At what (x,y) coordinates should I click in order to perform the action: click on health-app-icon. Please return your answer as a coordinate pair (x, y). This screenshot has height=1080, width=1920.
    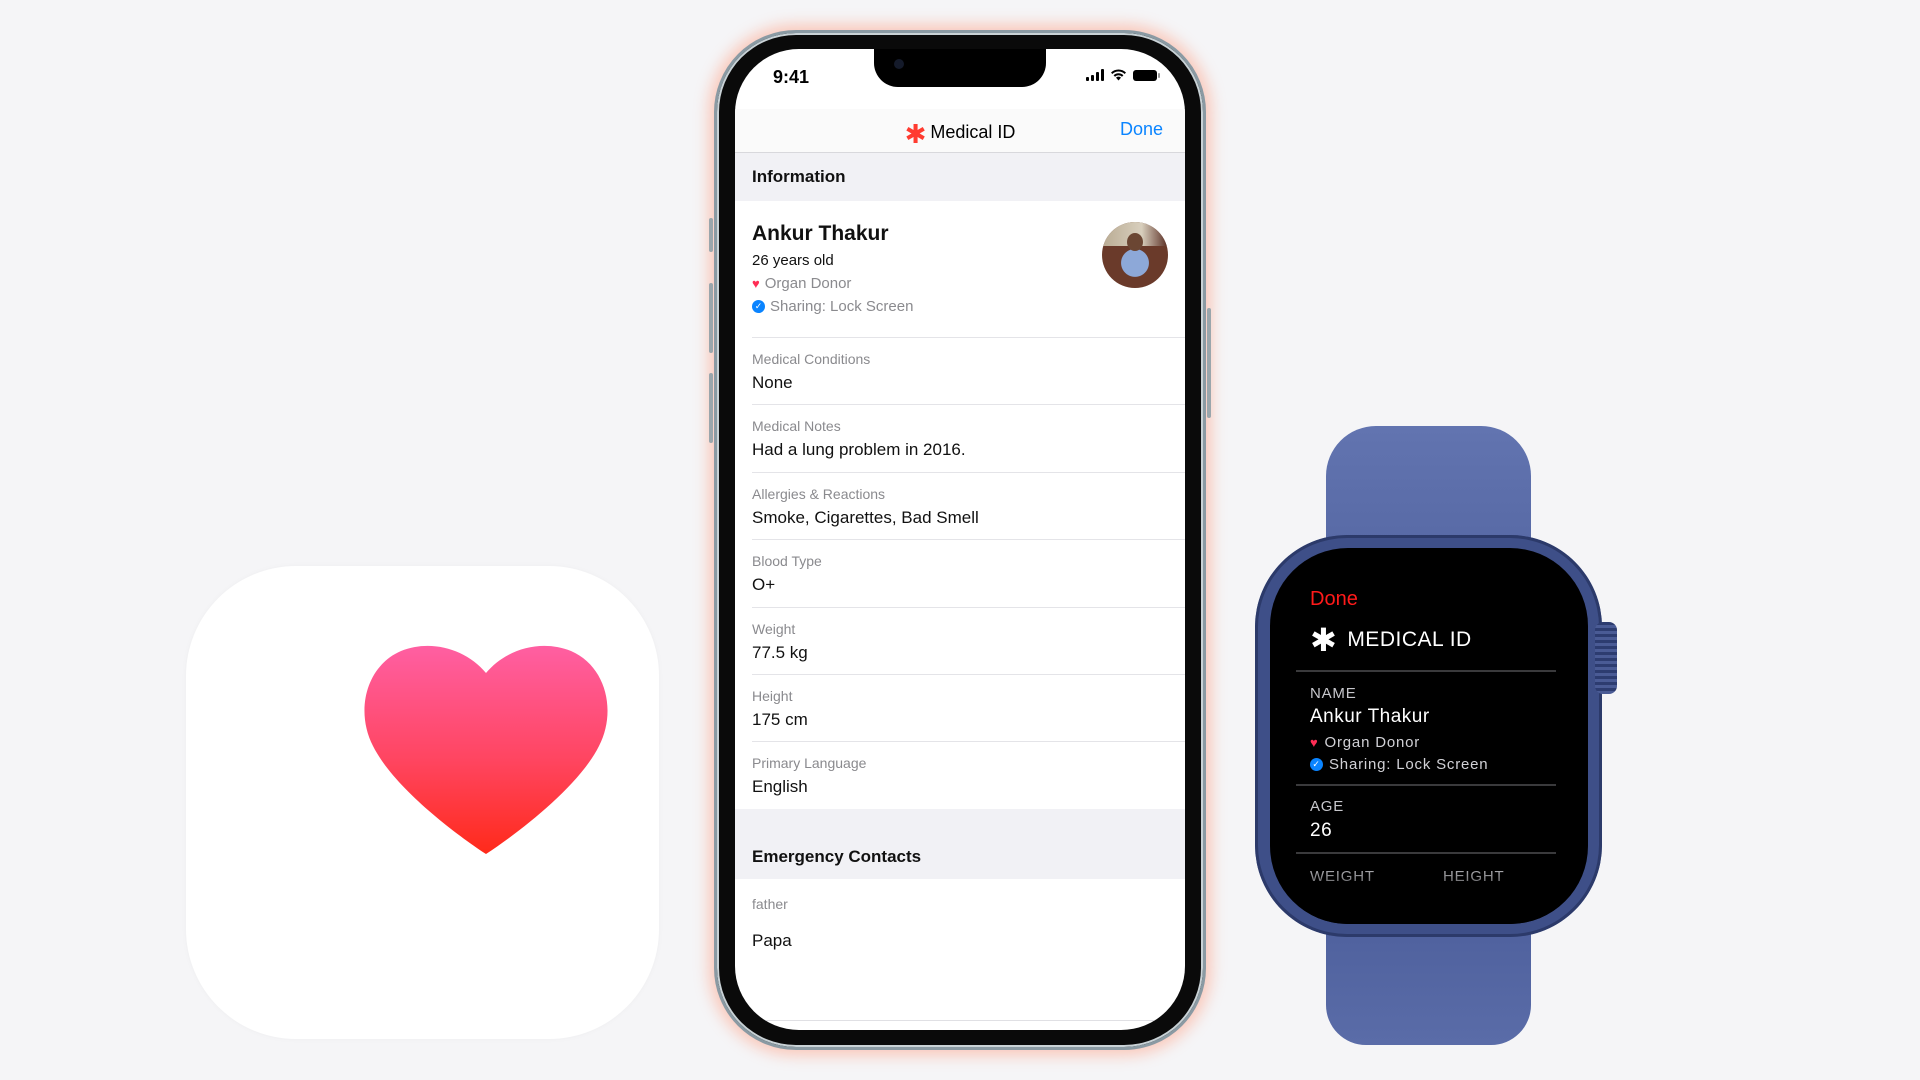
    Looking at the image, I should click on (422, 802).